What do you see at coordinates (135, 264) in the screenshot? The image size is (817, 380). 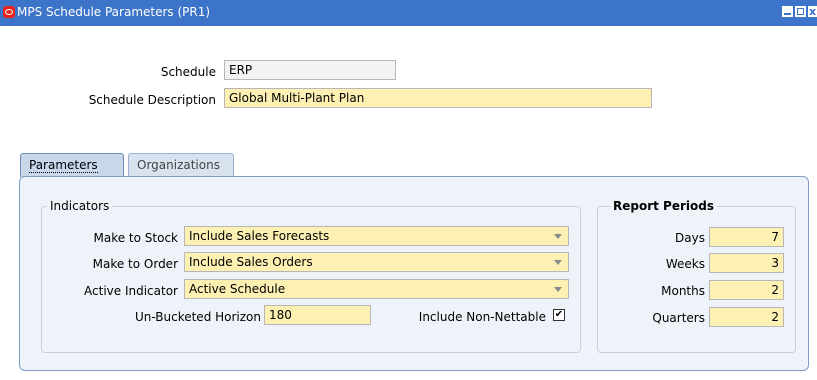 I see `make-to-order-label: Make to Order` at bounding box center [135, 264].